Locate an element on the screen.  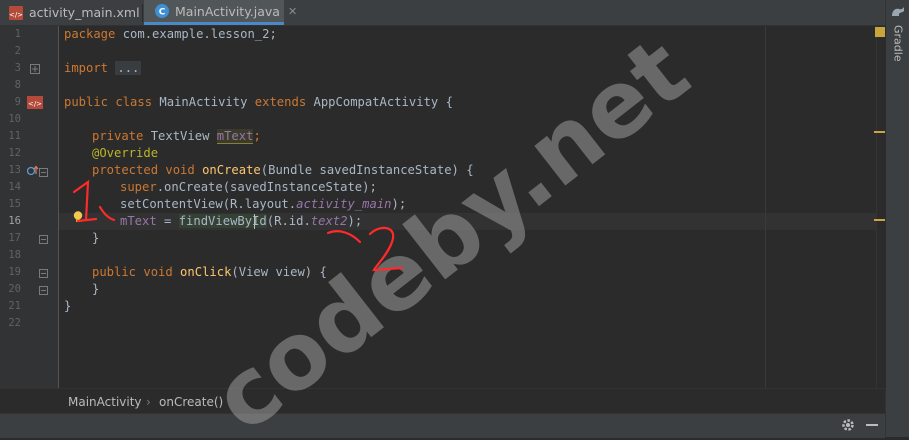
tab-main-activity-java: C MainActivity.java ✕ is located at coordinates (220, 12).